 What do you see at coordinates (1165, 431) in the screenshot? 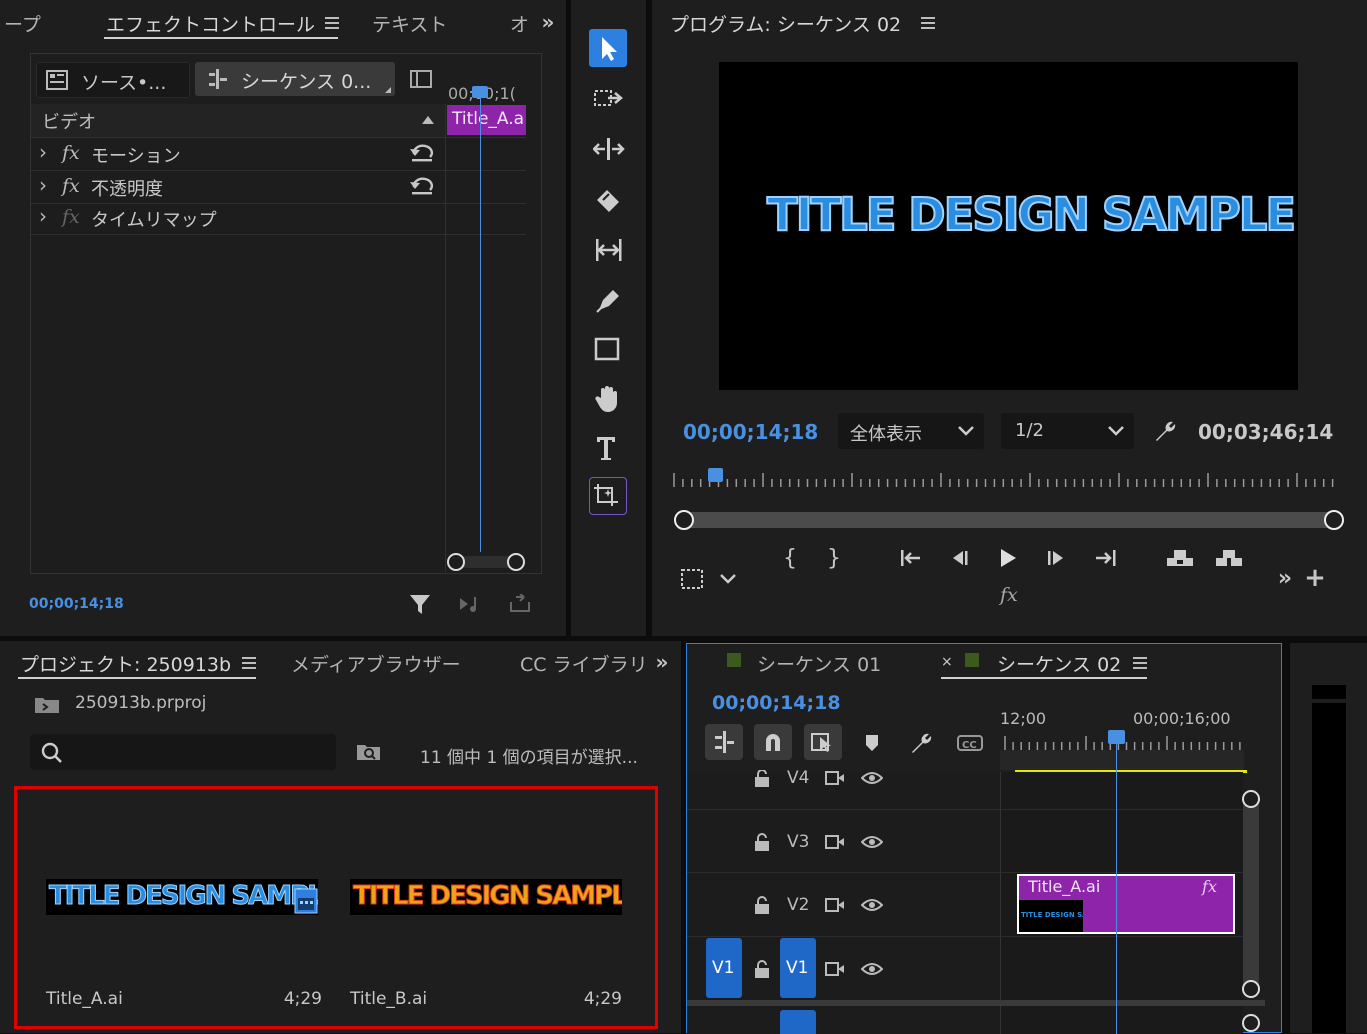
I see `settings-wrench-icon` at bounding box center [1165, 431].